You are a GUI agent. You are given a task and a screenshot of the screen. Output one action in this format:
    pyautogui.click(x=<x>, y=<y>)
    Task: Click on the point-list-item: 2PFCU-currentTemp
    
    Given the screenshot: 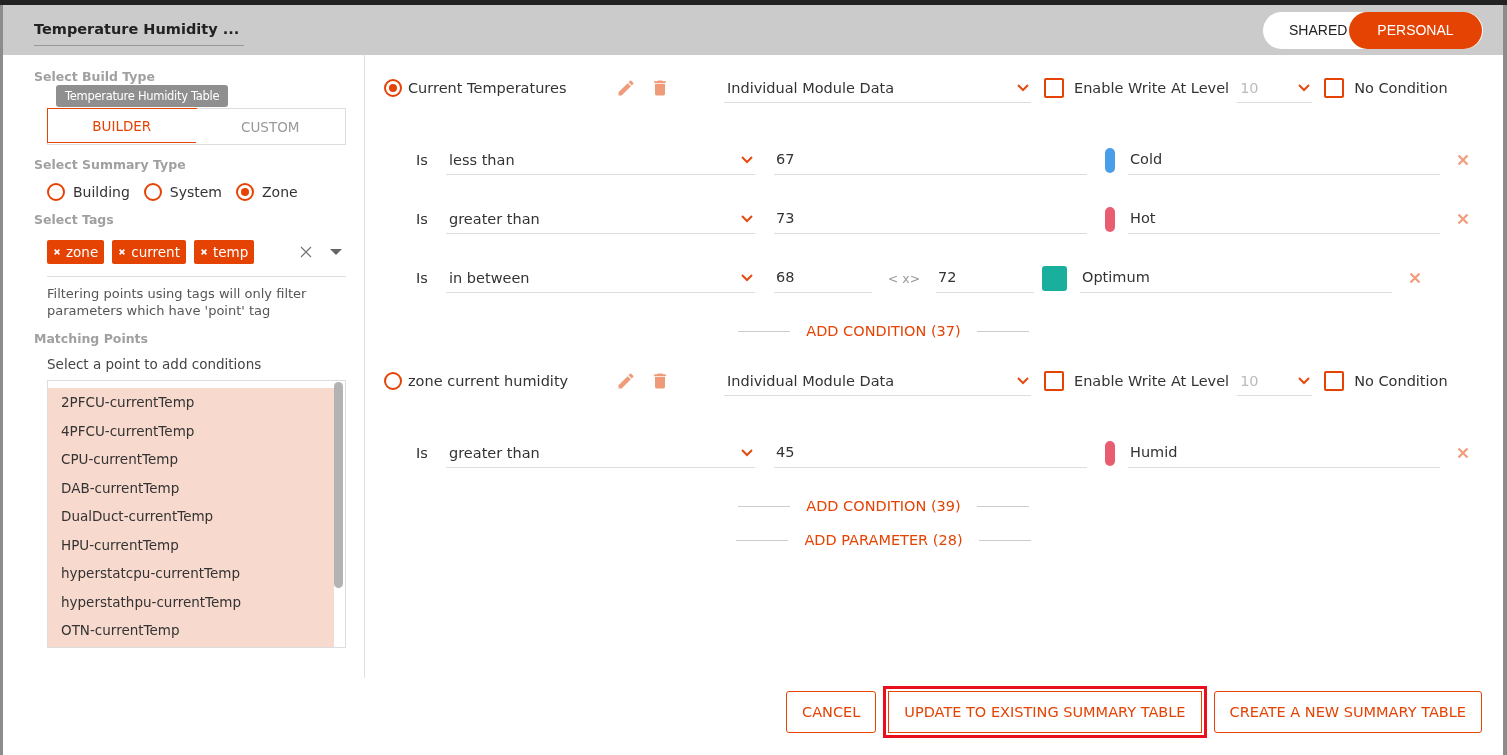 What is the action you would take?
    pyautogui.click(x=191, y=402)
    